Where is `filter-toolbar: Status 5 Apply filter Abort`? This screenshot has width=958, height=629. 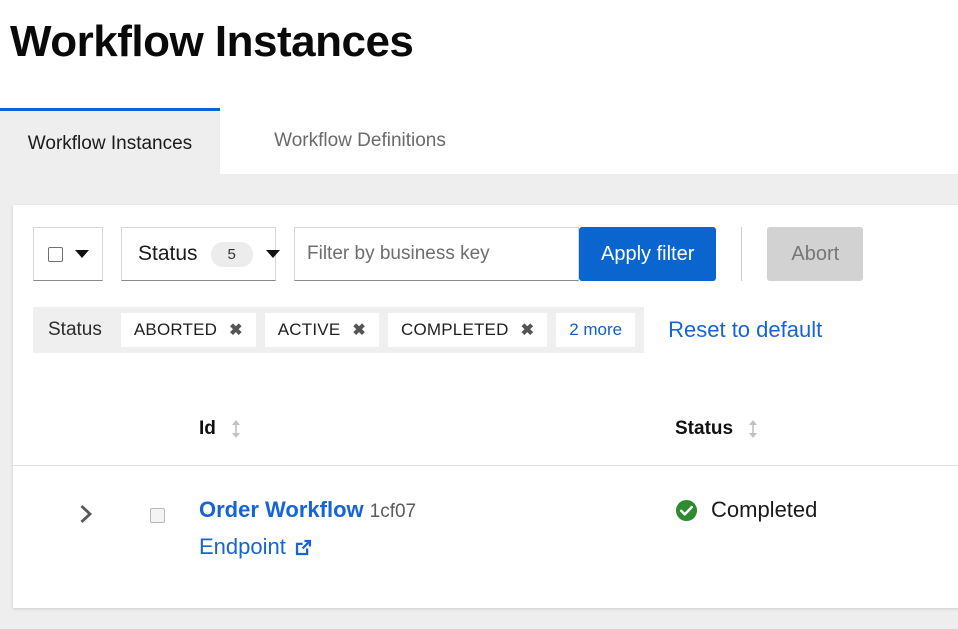
filter-toolbar: Status 5 Apply filter Abort is located at coordinates (448, 254).